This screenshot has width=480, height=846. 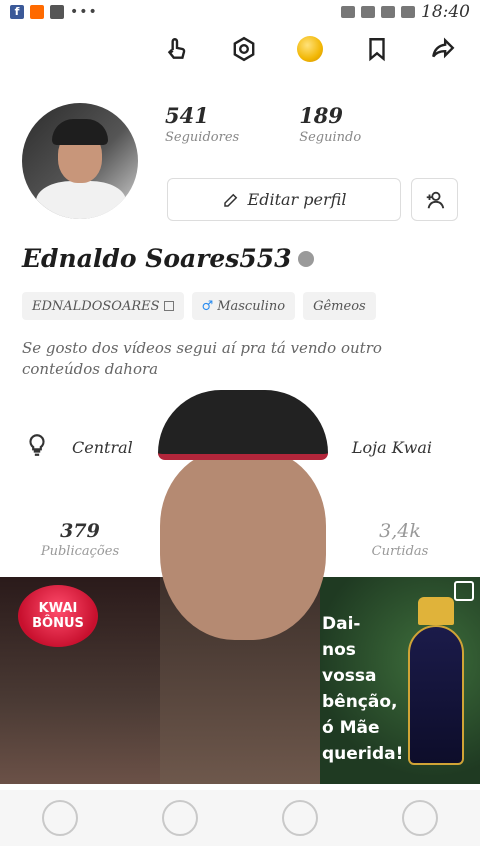 I want to click on battery-icon, so click(x=408, y=12).